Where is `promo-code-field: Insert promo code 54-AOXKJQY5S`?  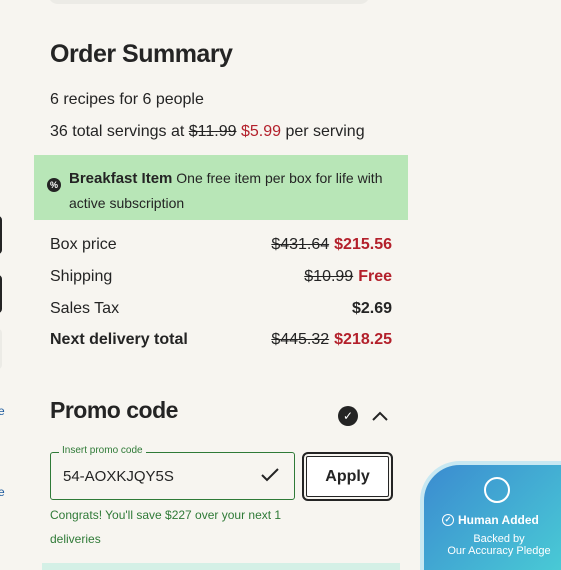 promo-code-field: Insert promo code 54-AOXKJQY5S is located at coordinates (172, 472).